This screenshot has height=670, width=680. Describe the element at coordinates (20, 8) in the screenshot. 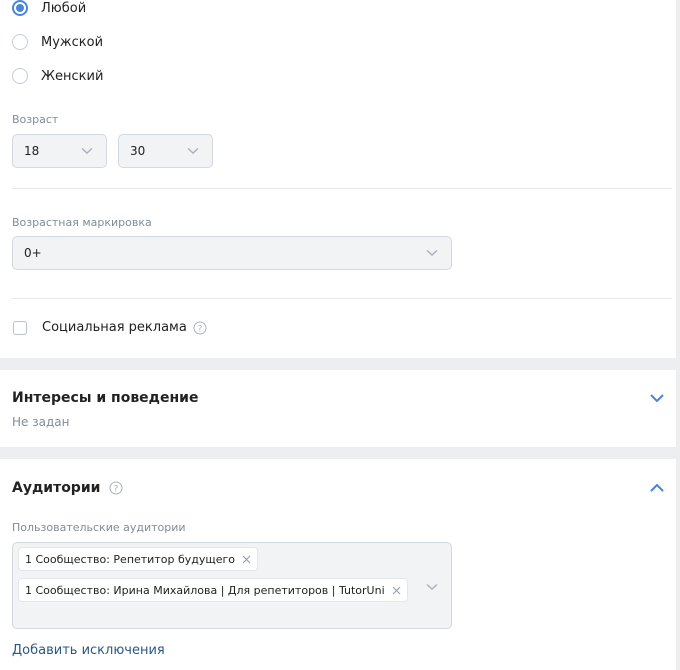

I see `radio-checked-icon` at that location.